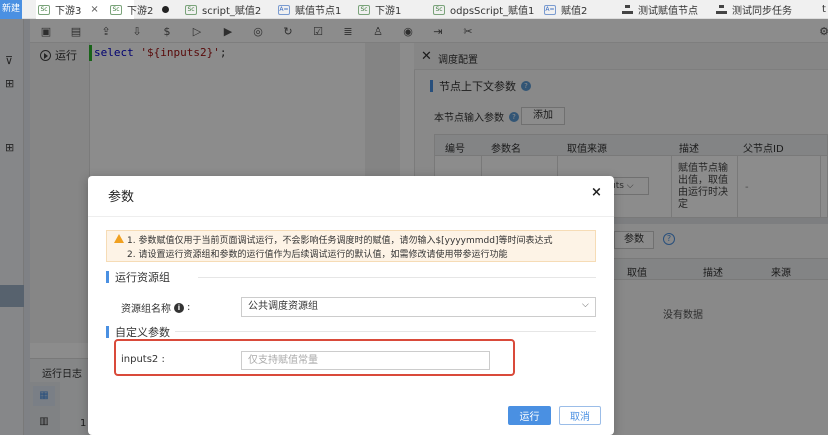 This screenshot has height=435, width=828. I want to click on tab-label: t, so click(824, 9).